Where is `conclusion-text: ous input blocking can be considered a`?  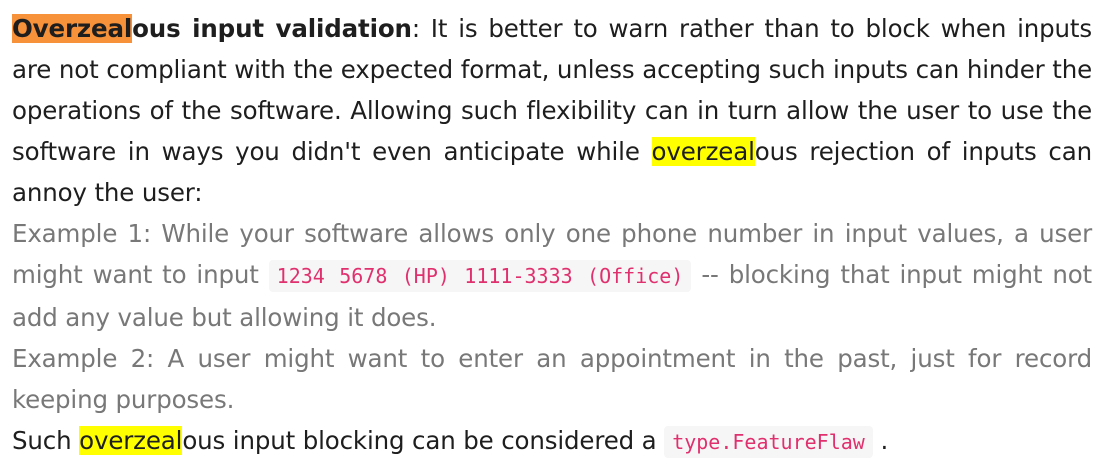
conclusion-text: ous input blocking can be considered a is located at coordinates (423, 440).